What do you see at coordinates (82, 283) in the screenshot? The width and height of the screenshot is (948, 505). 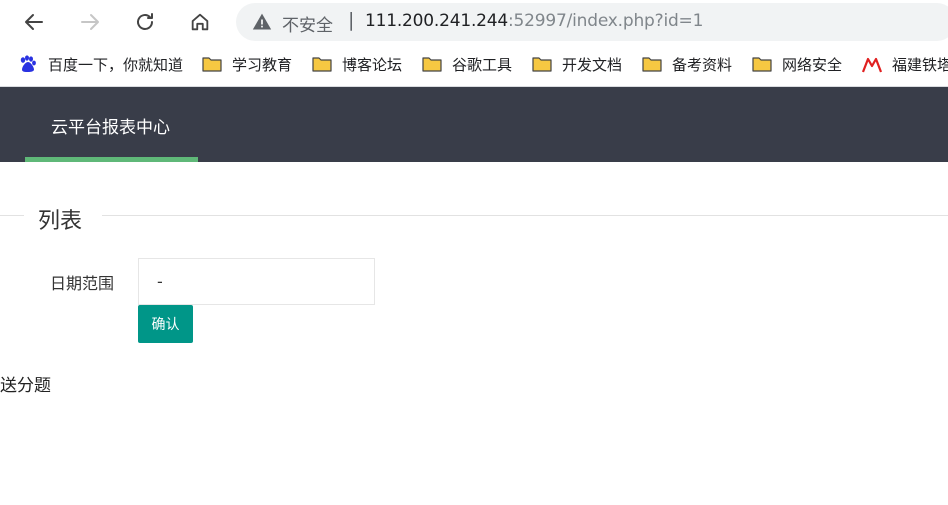 I see `date-range-label: 日期范围` at bounding box center [82, 283].